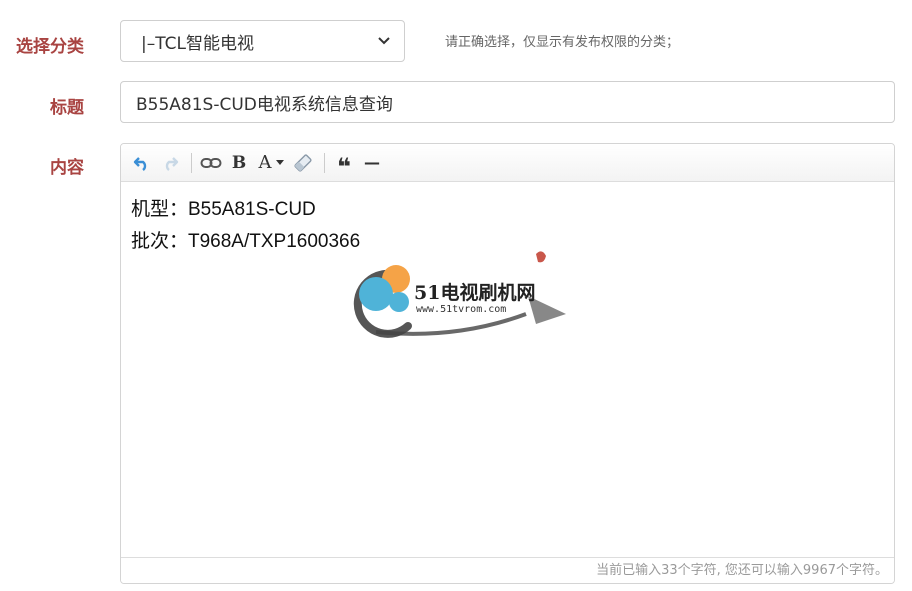 This screenshot has width=912, height=591. What do you see at coordinates (507, 163) in the screenshot?
I see `editor-toolbar: B A ❝ —` at bounding box center [507, 163].